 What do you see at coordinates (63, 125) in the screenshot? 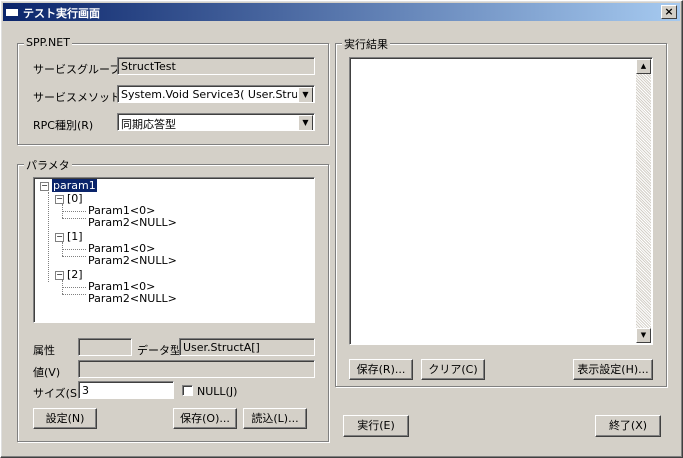
I see `rpc-type-label: RPC種別(R)` at bounding box center [63, 125].